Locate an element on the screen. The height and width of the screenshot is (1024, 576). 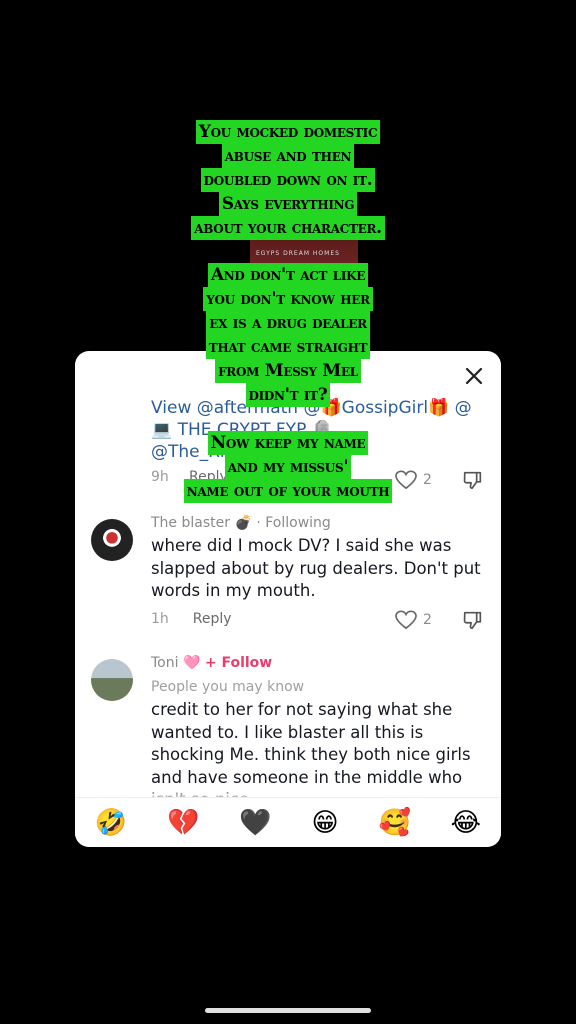
comment-username: Toni 🩷 + Follow is located at coordinates (211, 663).